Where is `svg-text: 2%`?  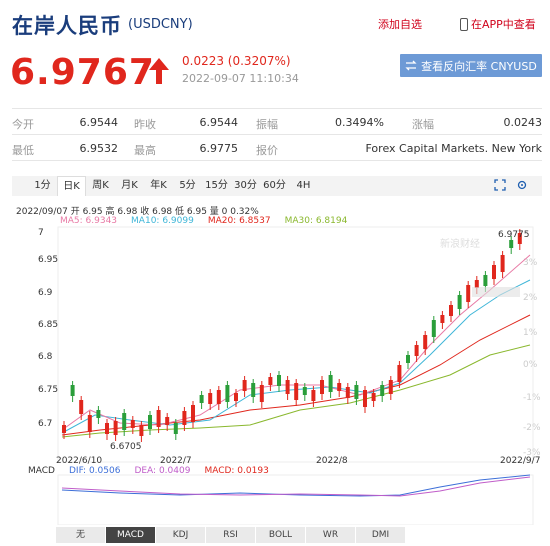
svg-text: 2% is located at coordinates (530, 298).